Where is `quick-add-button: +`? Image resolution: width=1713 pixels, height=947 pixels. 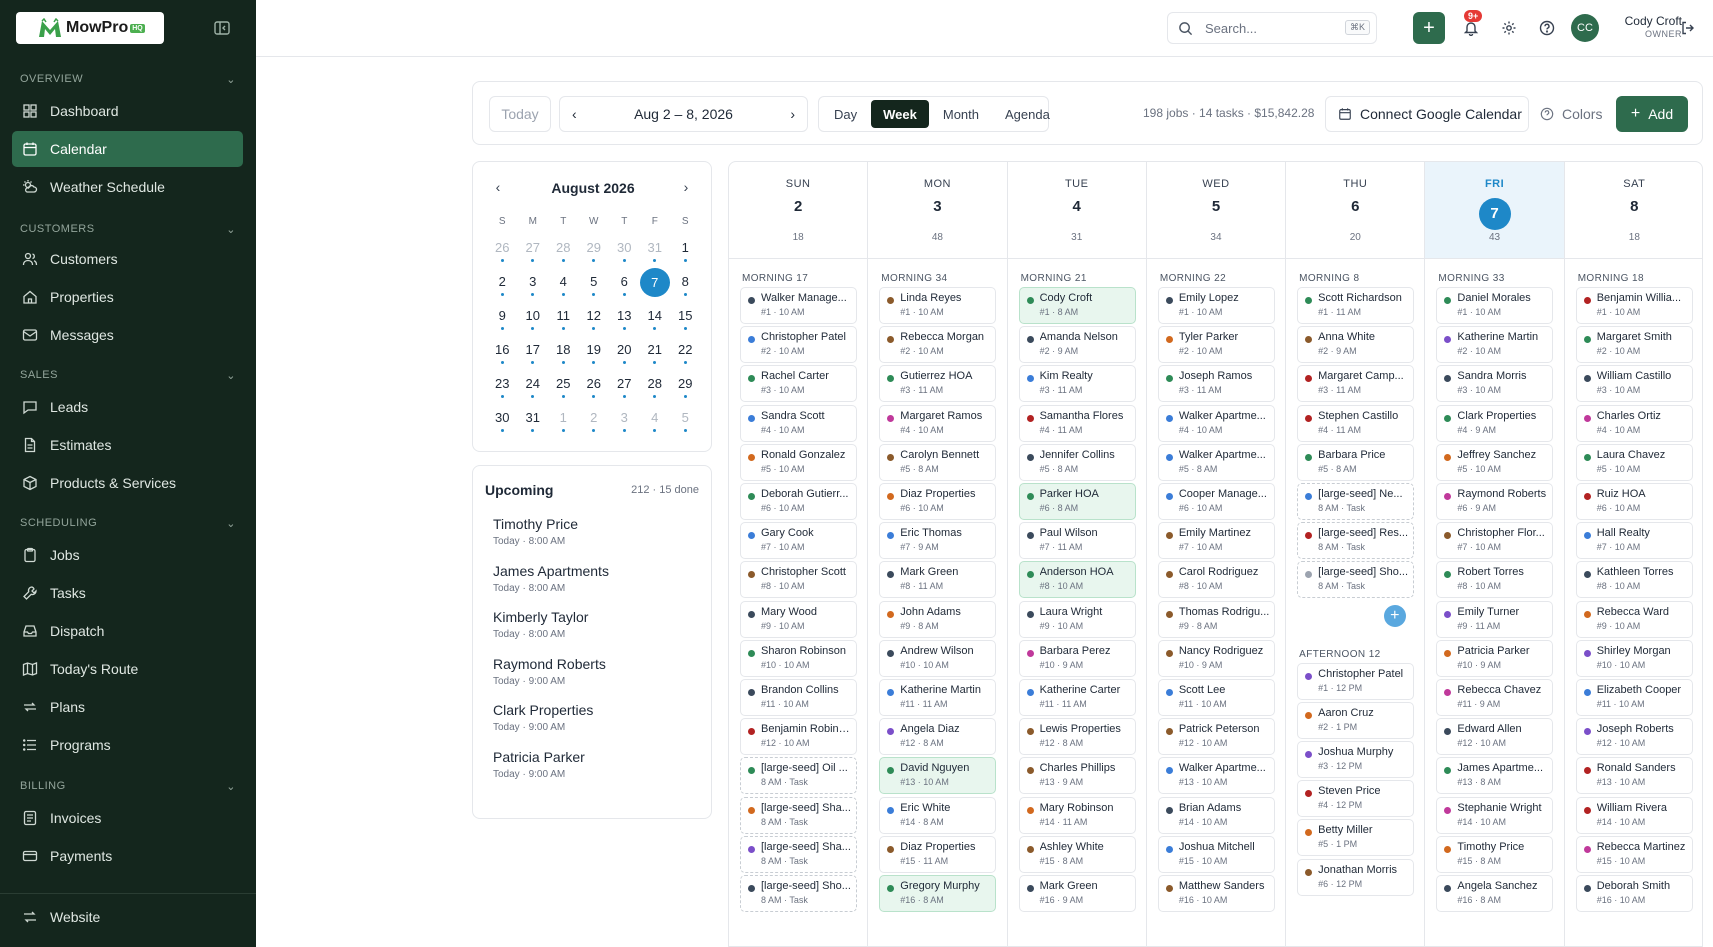 quick-add-button: + is located at coordinates (1429, 28).